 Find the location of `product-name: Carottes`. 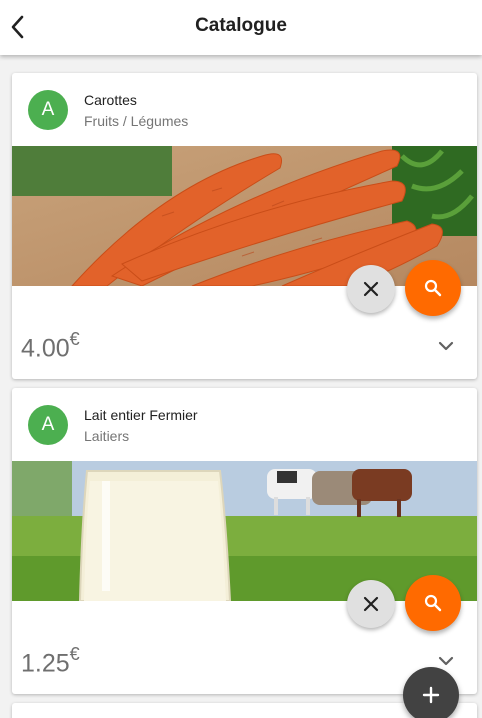

product-name: Carottes is located at coordinates (110, 100).